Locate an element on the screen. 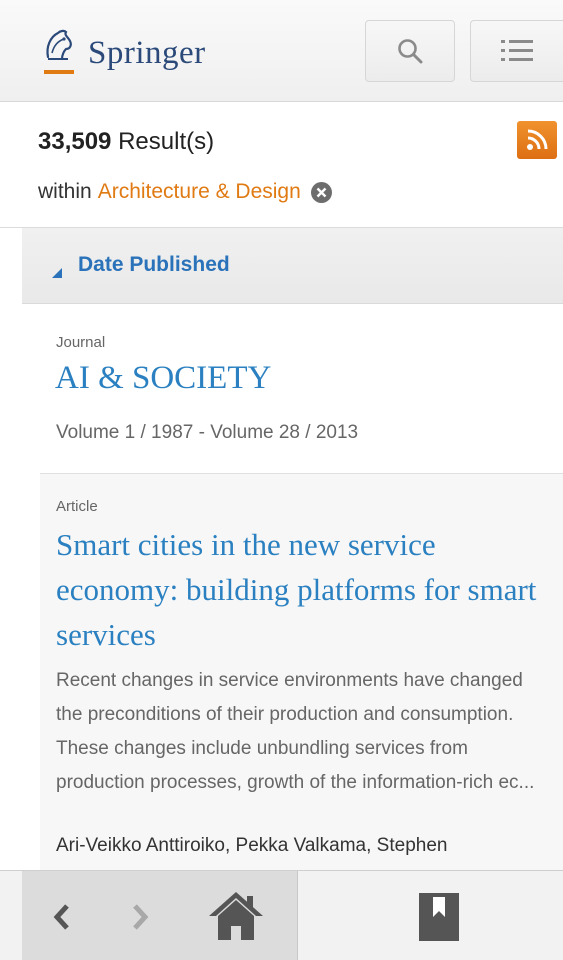 The height and width of the screenshot is (960, 563). chevron-right-icon is located at coordinates (141, 917).